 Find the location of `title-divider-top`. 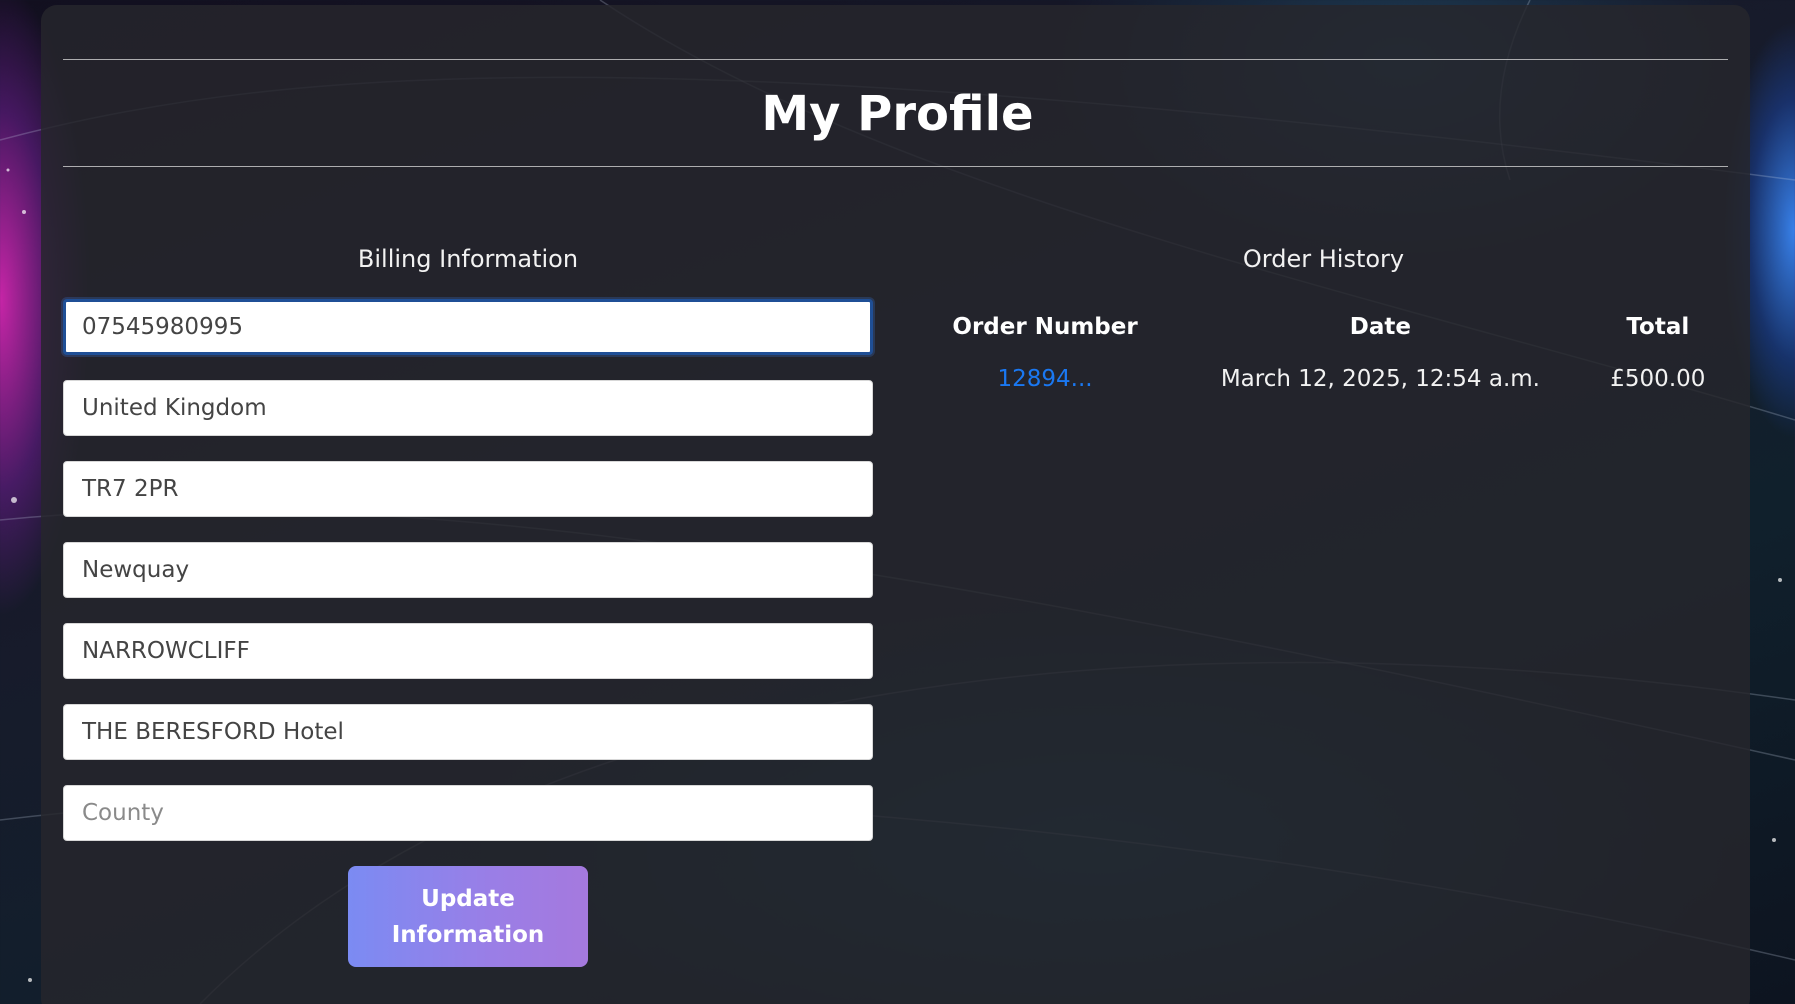

title-divider-top is located at coordinates (895, 59).